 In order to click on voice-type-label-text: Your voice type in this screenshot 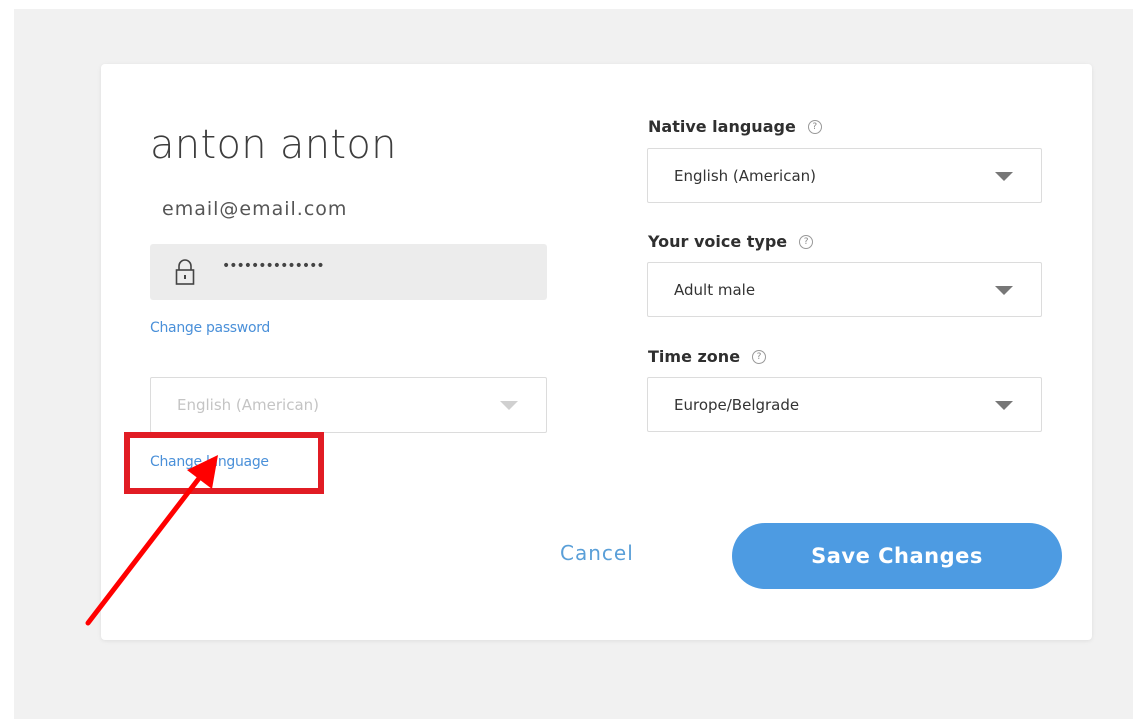, I will do `click(718, 241)`.